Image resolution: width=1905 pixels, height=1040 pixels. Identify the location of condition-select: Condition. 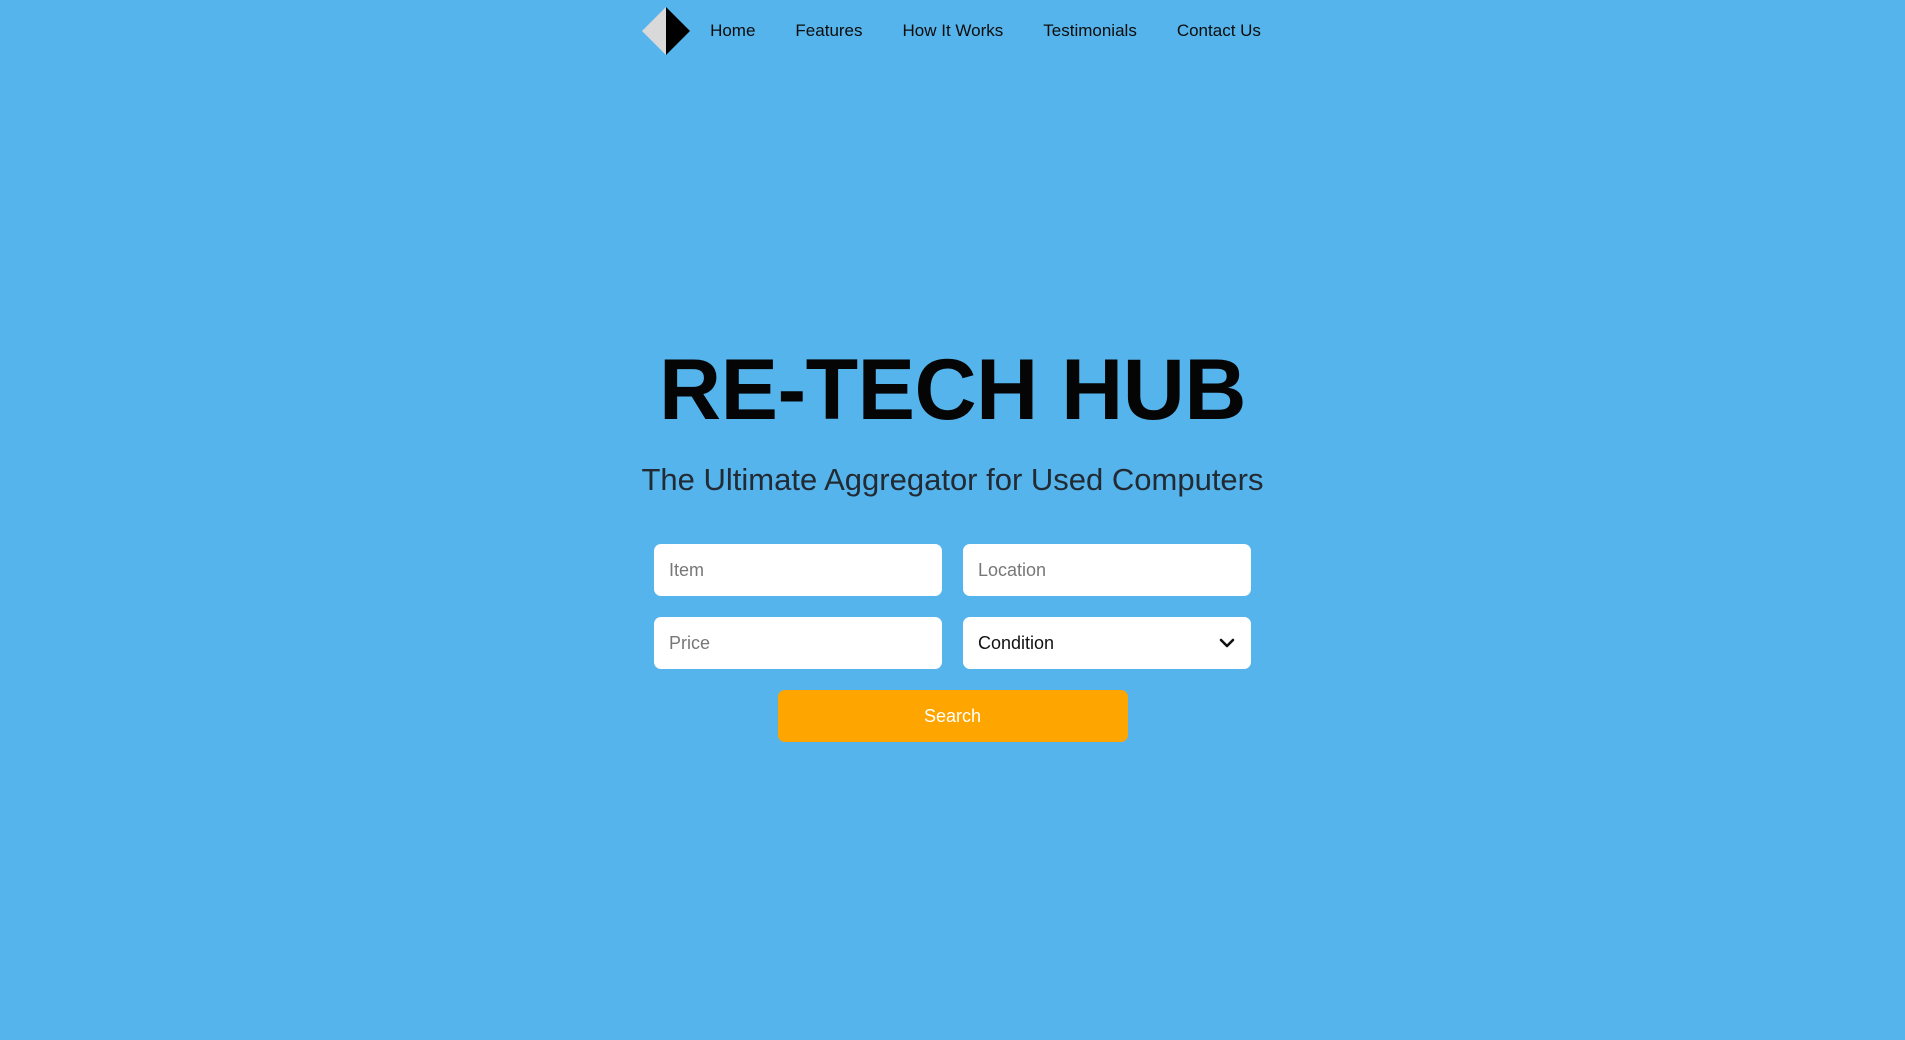
(1107, 643).